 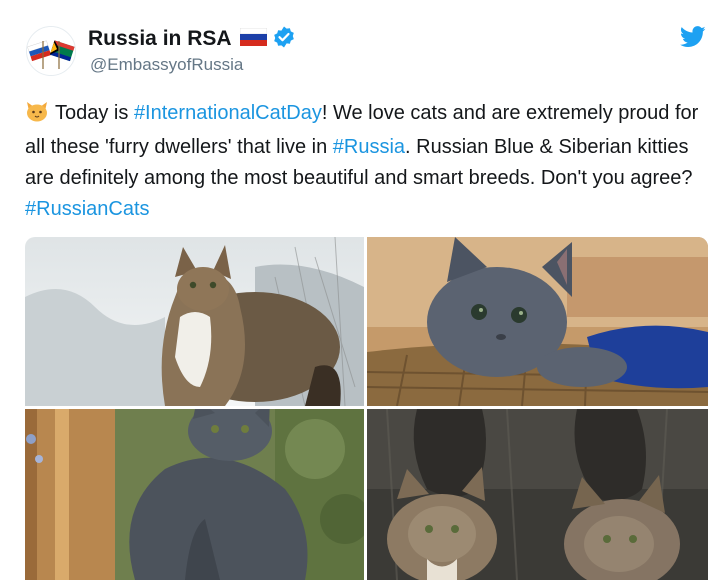 I want to click on verified-badge-icon, so click(x=284, y=39).